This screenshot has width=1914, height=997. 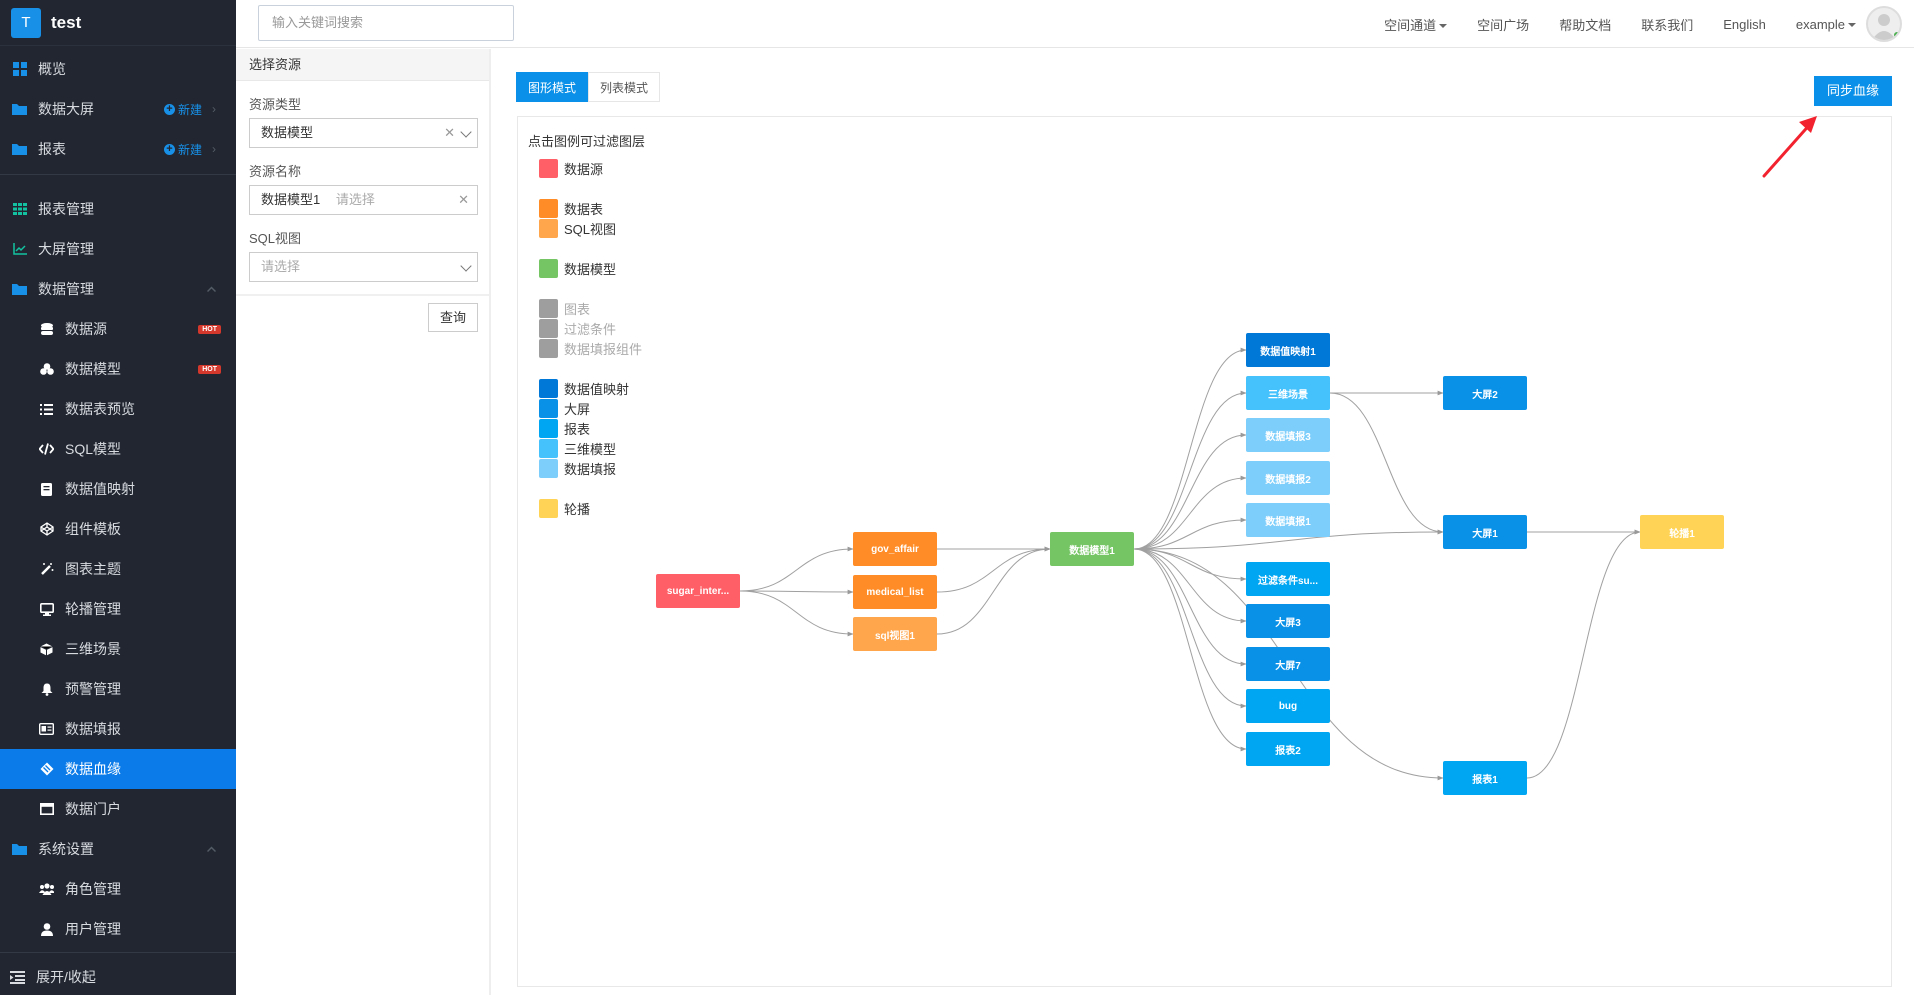 What do you see at coordinates (363, 267) in the screenshot?
I see `sql-view-select: 请选择` at bounding box center [363, 267].